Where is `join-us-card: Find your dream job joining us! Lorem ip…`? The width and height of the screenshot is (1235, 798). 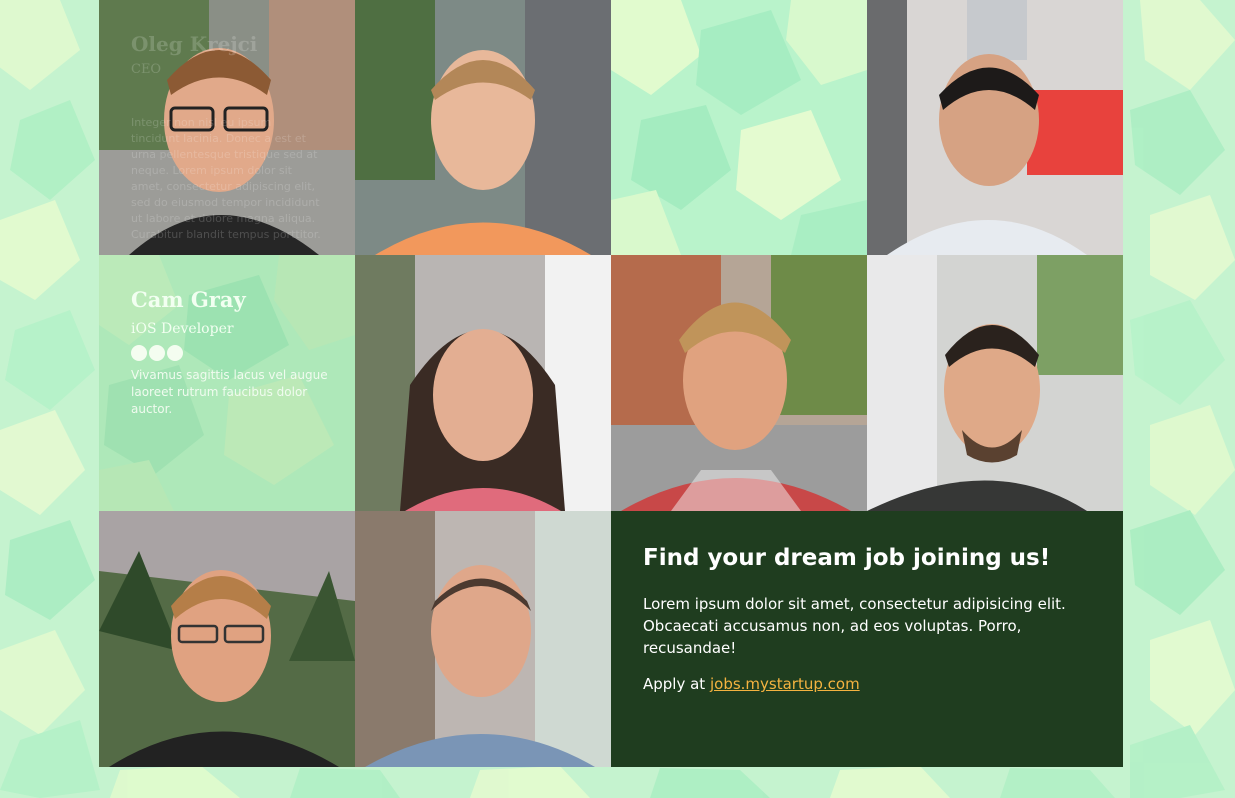 join-us-card: Find your dream job joining us! Lorem ip… is located at coordinates (867, 639).